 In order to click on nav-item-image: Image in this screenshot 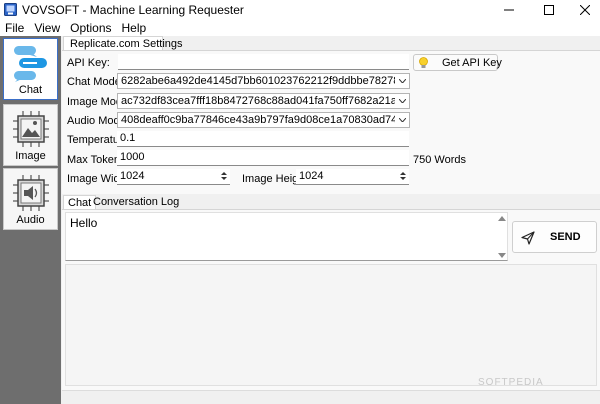, I will do `click(30, 135)`.